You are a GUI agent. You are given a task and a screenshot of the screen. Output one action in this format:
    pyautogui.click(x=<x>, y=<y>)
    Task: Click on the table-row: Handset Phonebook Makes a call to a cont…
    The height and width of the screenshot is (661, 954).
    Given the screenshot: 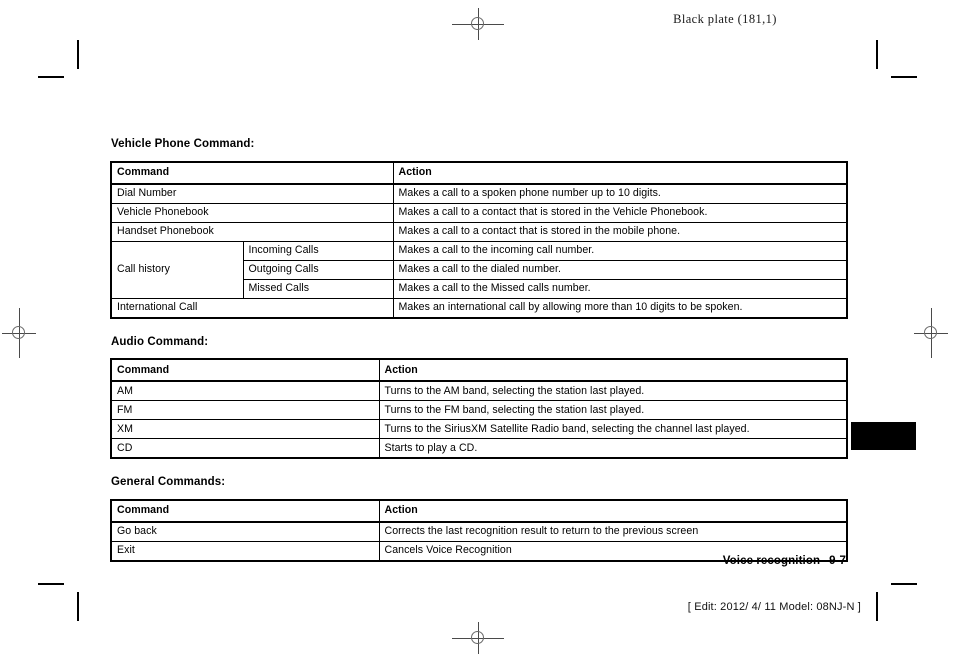 What is the action you would take?
    pyautogui.click(x=479, y=231)
    